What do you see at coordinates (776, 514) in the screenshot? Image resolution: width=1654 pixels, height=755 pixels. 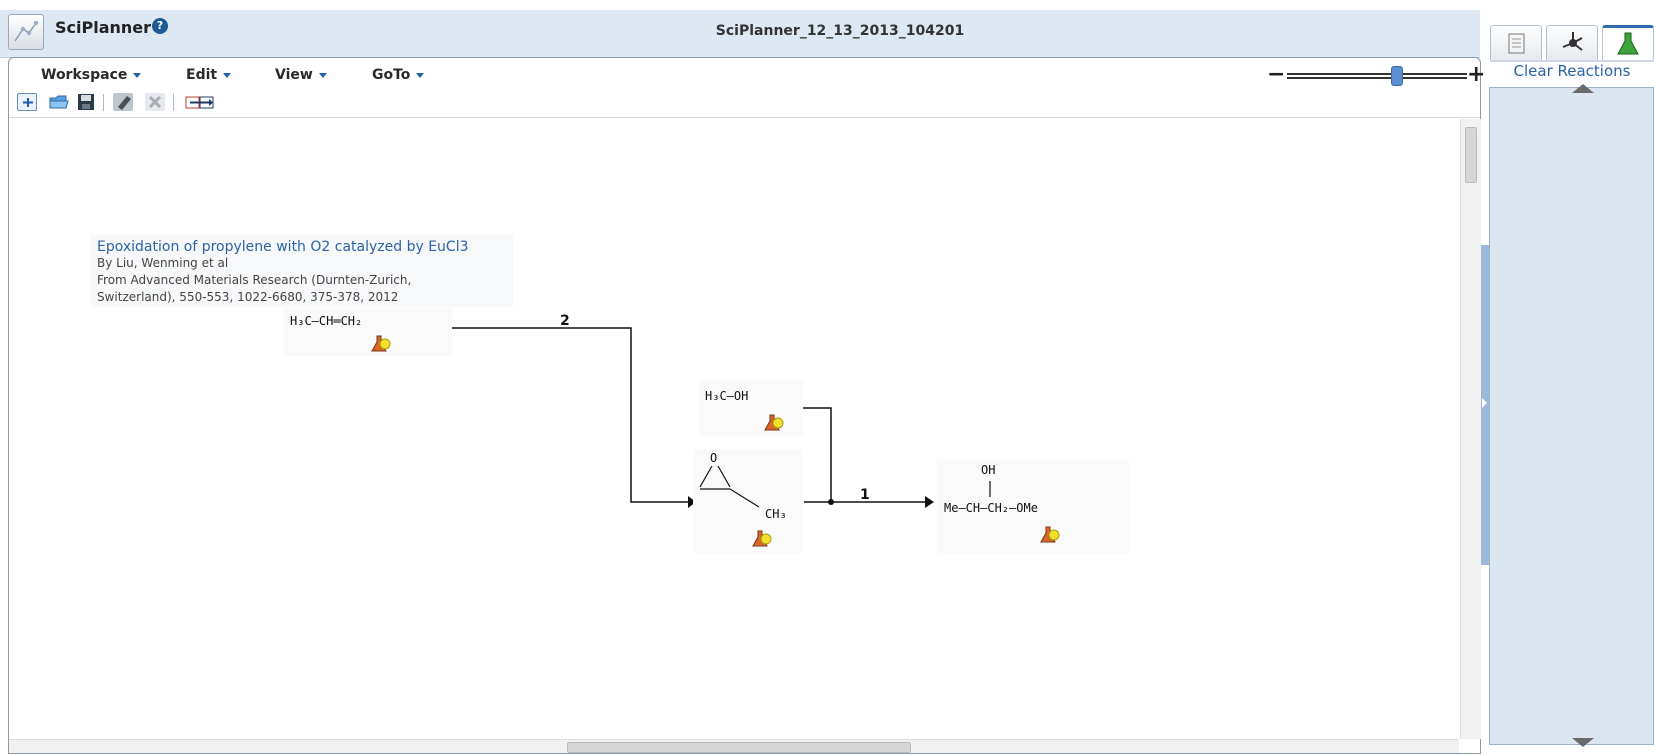 I see `methyl-label: CH₃` at bounding box center [776, 514].